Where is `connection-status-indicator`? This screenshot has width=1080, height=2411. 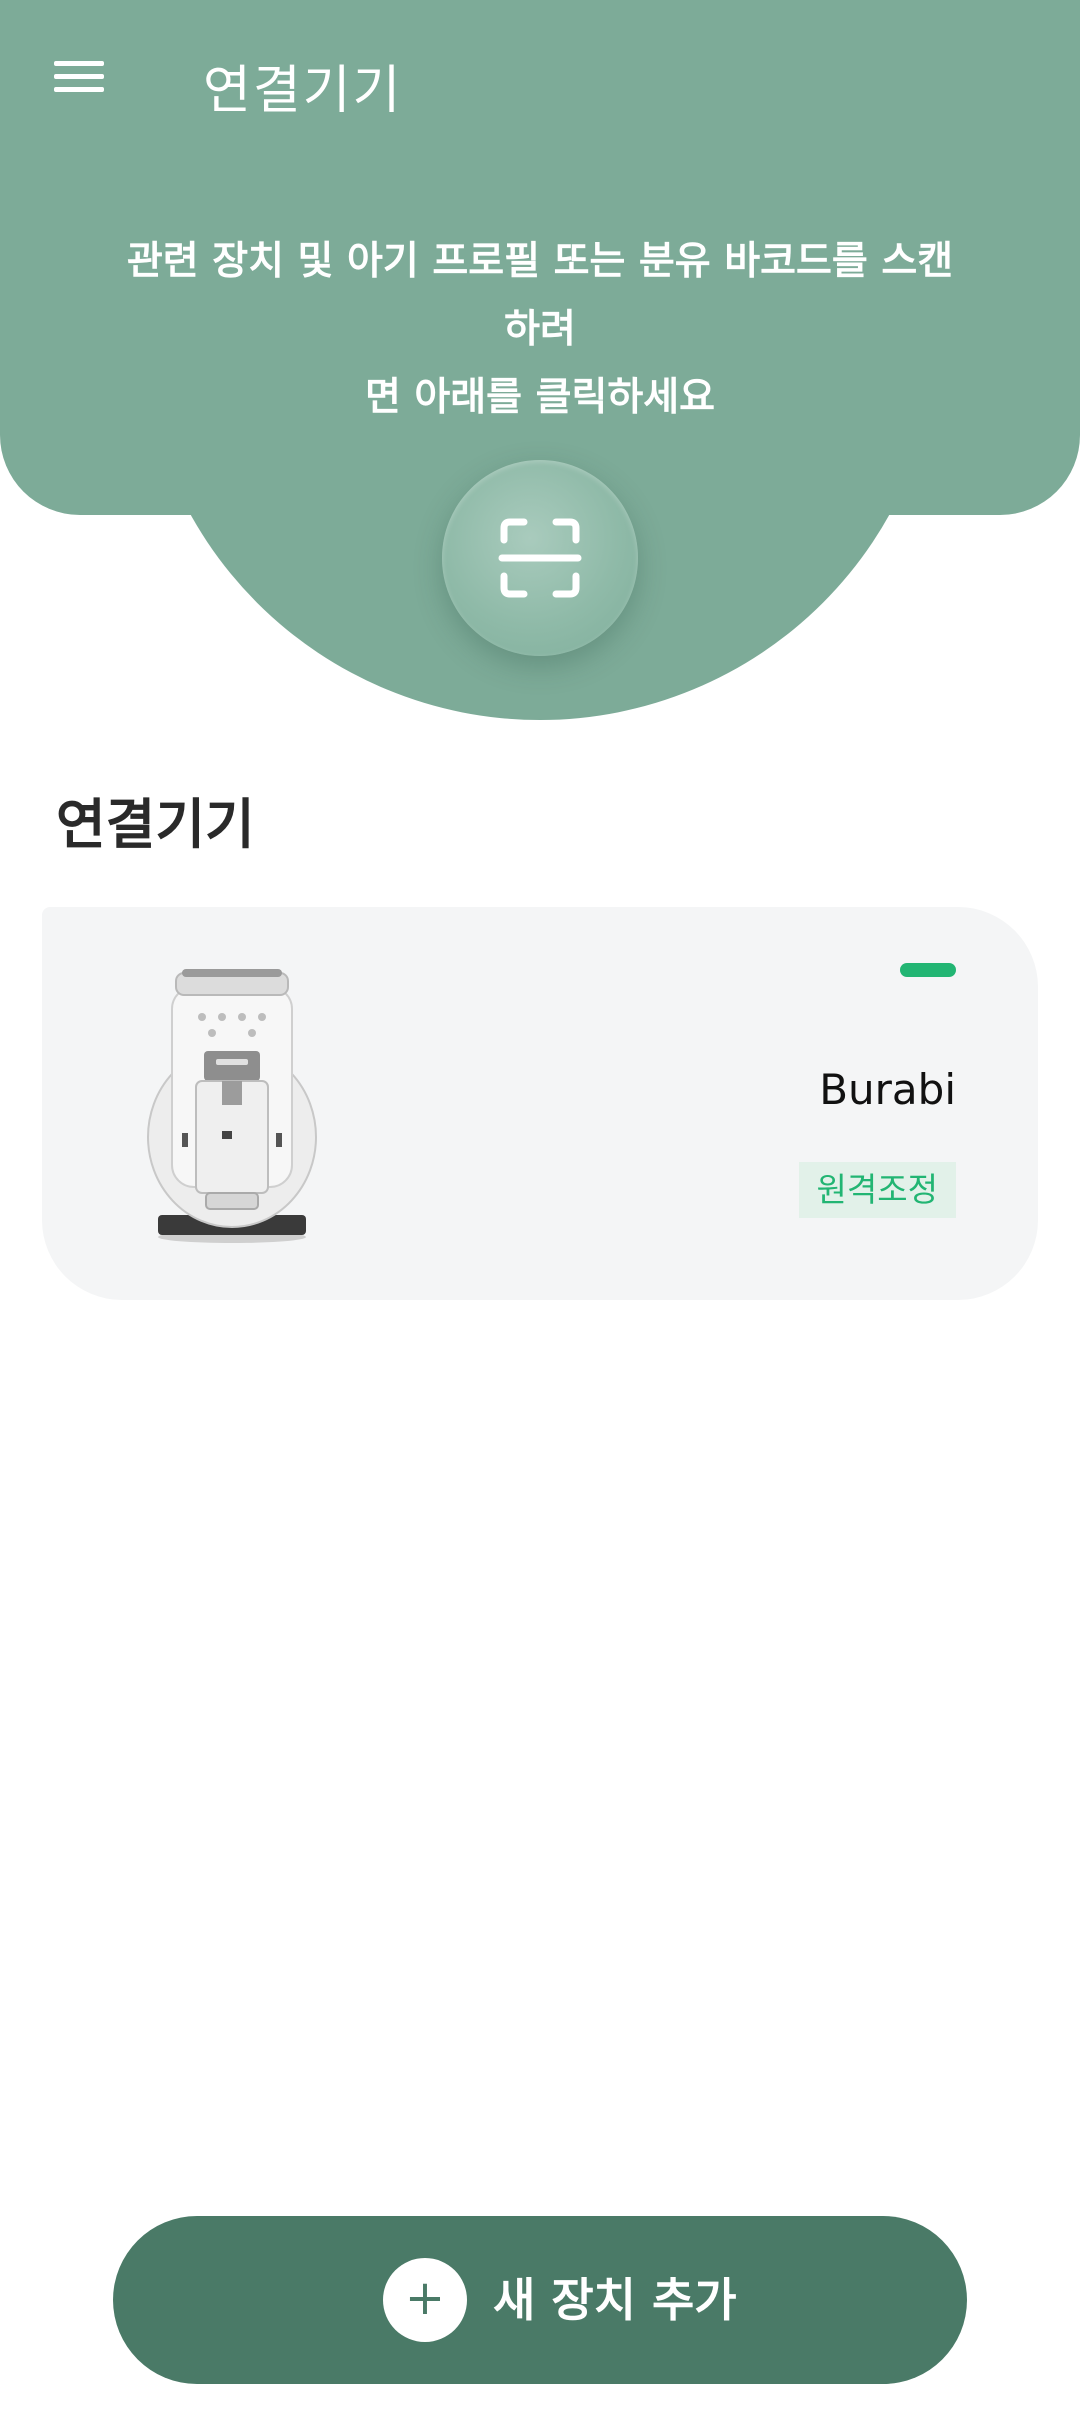 connection-status-indicator is located at coordinates (928, 970).